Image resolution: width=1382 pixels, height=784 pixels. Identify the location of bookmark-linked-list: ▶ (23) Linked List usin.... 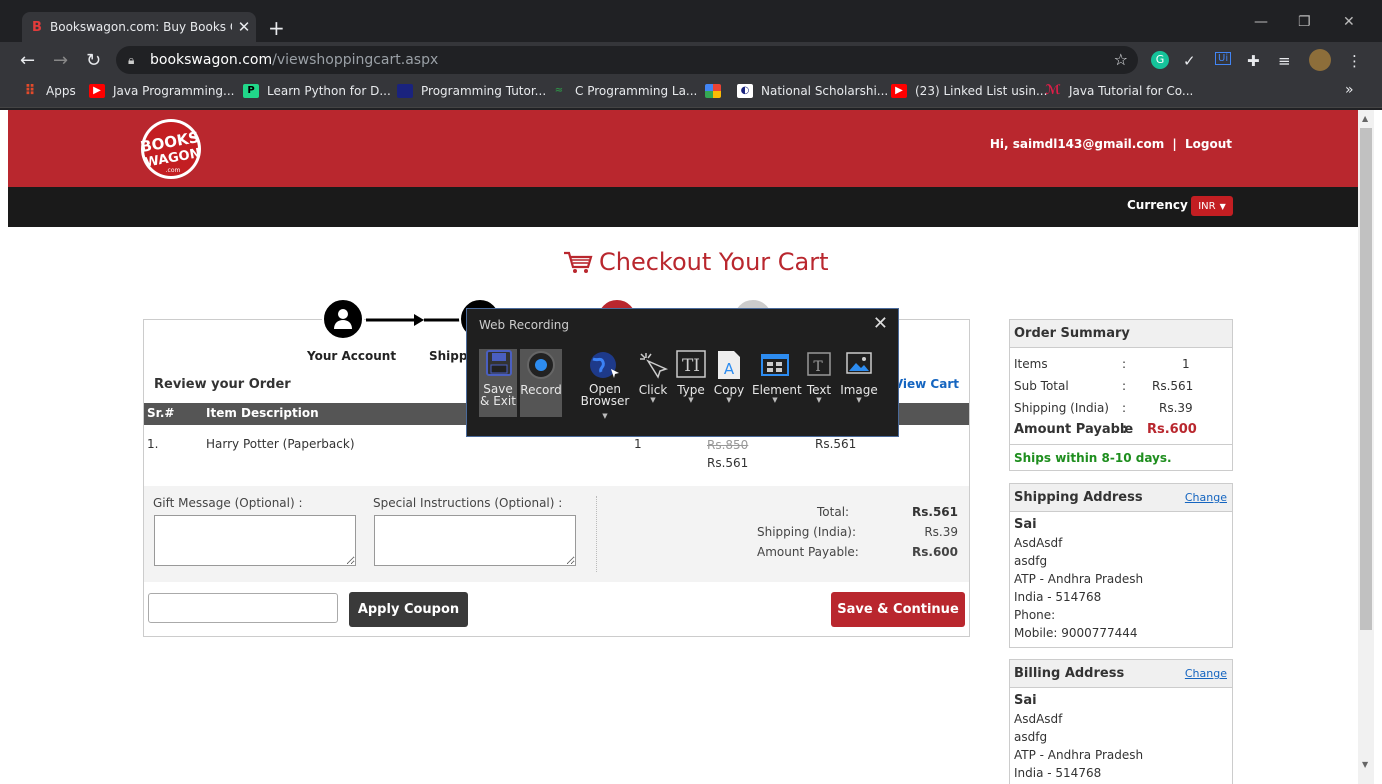
(969, 91).